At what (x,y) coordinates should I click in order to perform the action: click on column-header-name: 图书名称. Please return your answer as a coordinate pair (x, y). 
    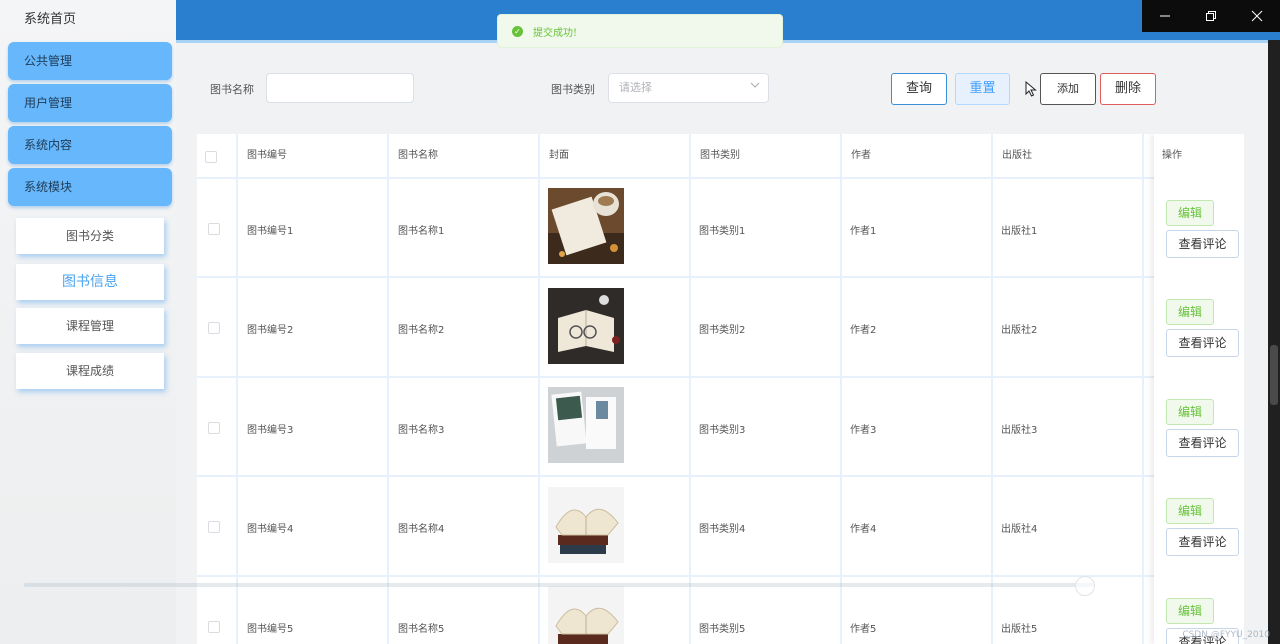
    Looking at the image, I should click on (464, 156).